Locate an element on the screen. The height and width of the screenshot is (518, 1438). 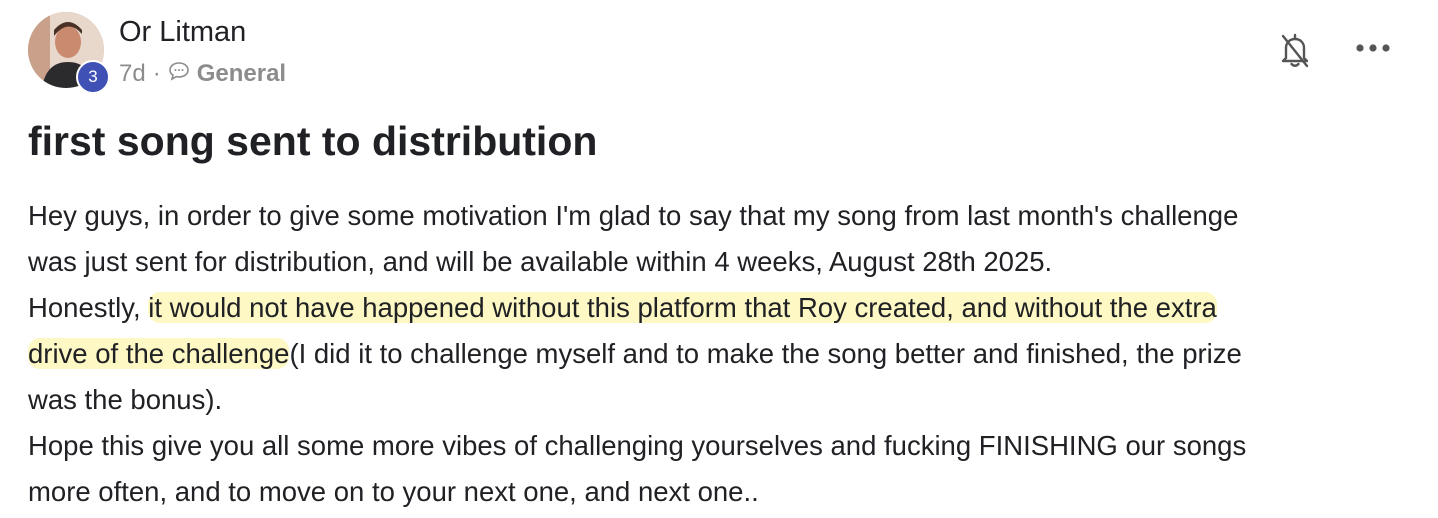
post-title: first song sent to distribution is located at coordinates (312, 141).